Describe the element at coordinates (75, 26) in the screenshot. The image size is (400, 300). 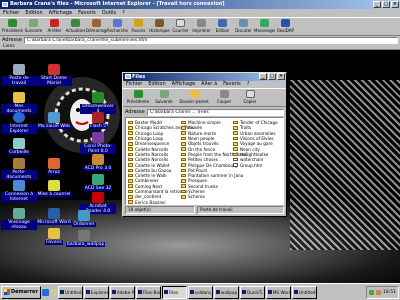
I see `refresh-button: Actualiser` at that location.